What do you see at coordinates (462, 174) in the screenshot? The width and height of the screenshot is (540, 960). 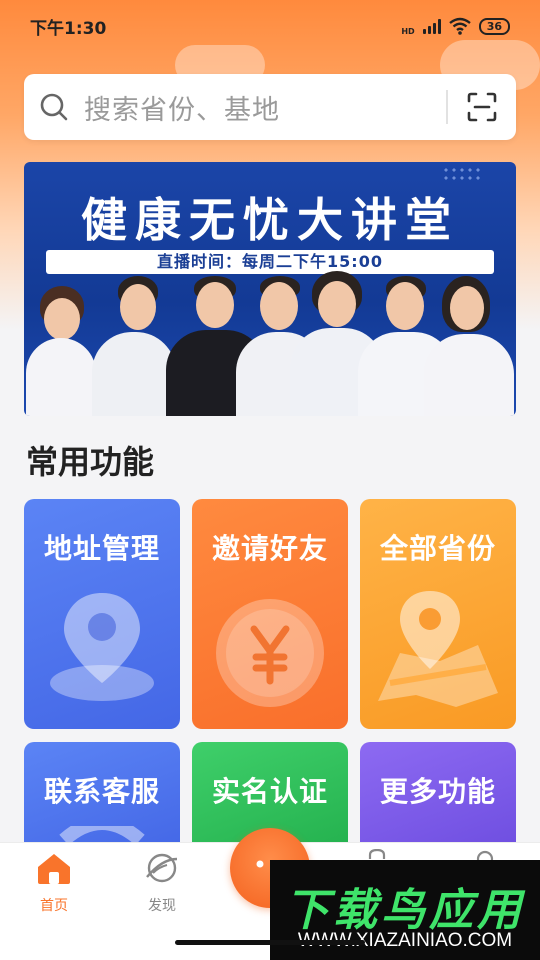 I see `banner-dots-decoration` at bounding box center [462, 174].